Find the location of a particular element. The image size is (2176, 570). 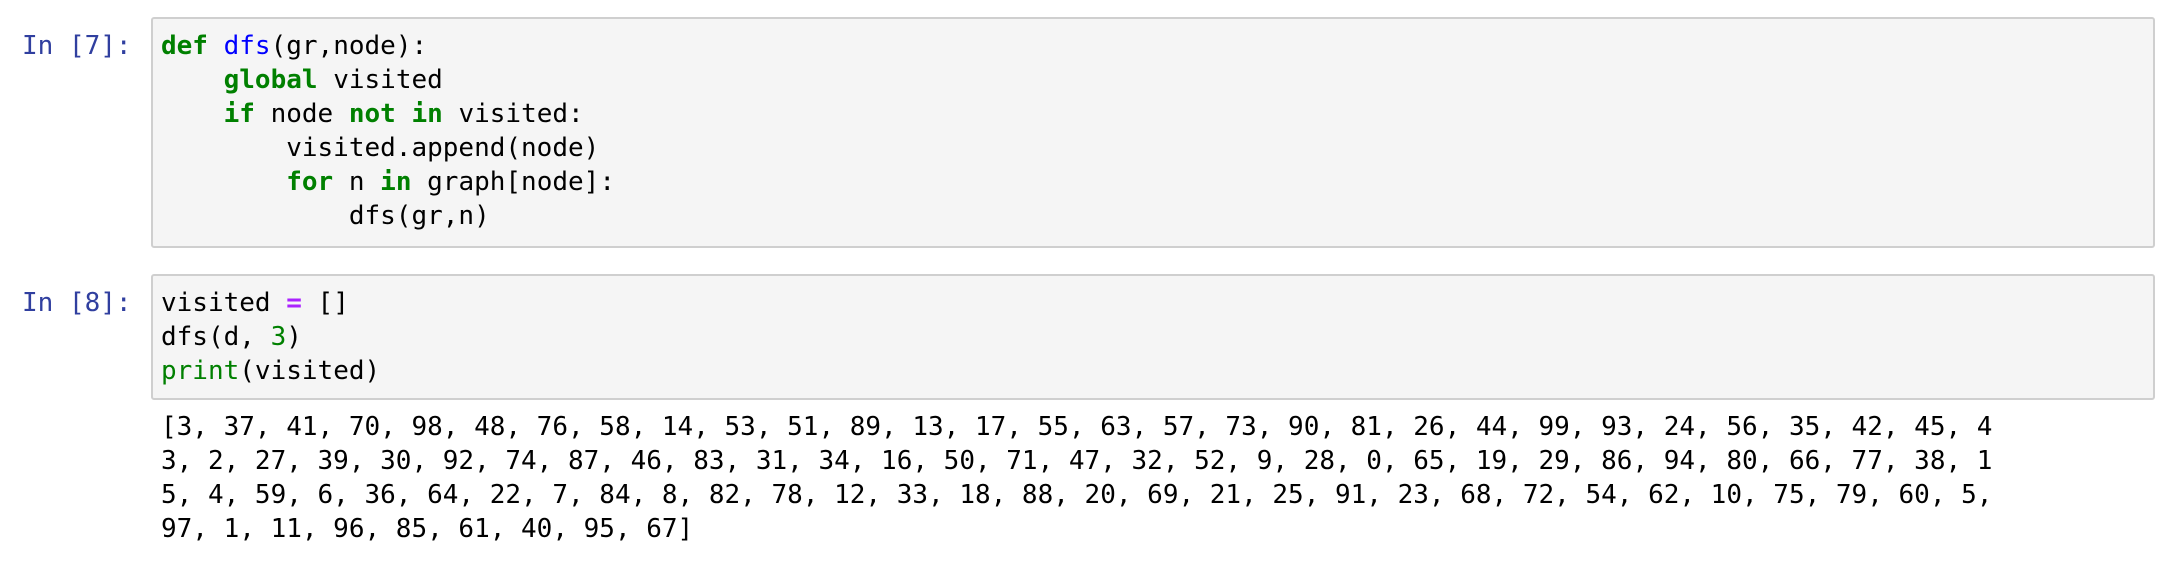

code-line: def dfs(gr,node): is located at coordinates (388, 46).